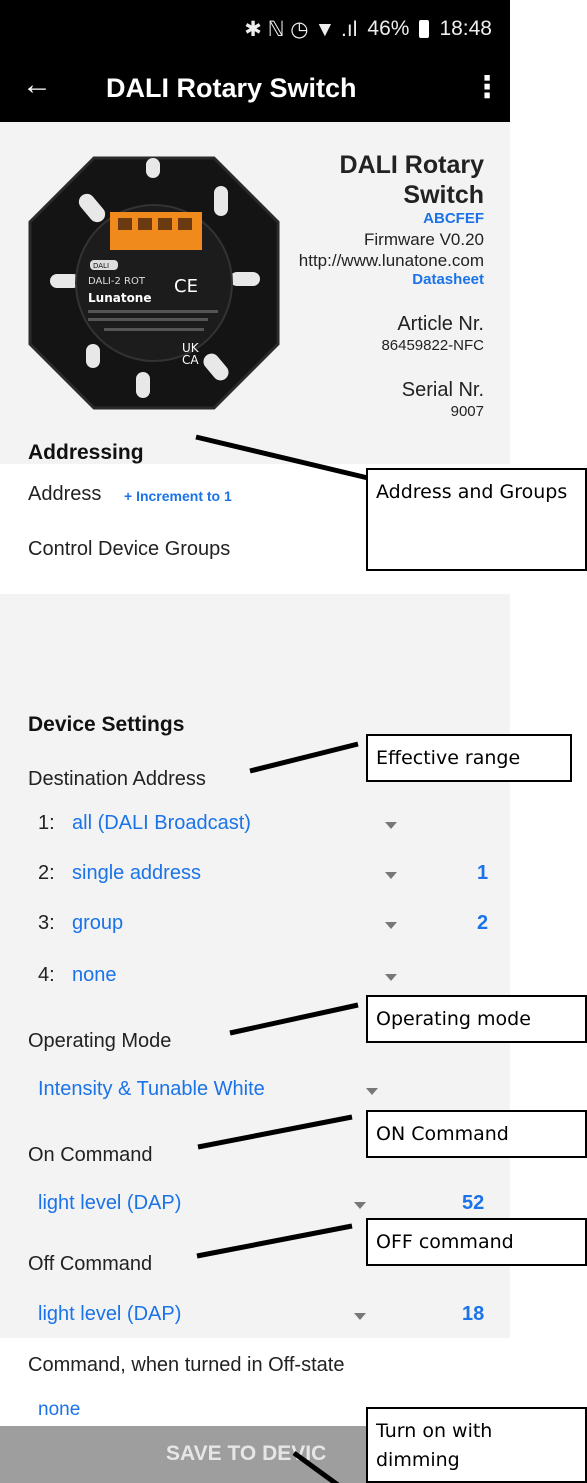  What do you see at coordinates (316, 1466) in the screenshot?
I see `dimming-pointer` at bounding box center [316, 1466].